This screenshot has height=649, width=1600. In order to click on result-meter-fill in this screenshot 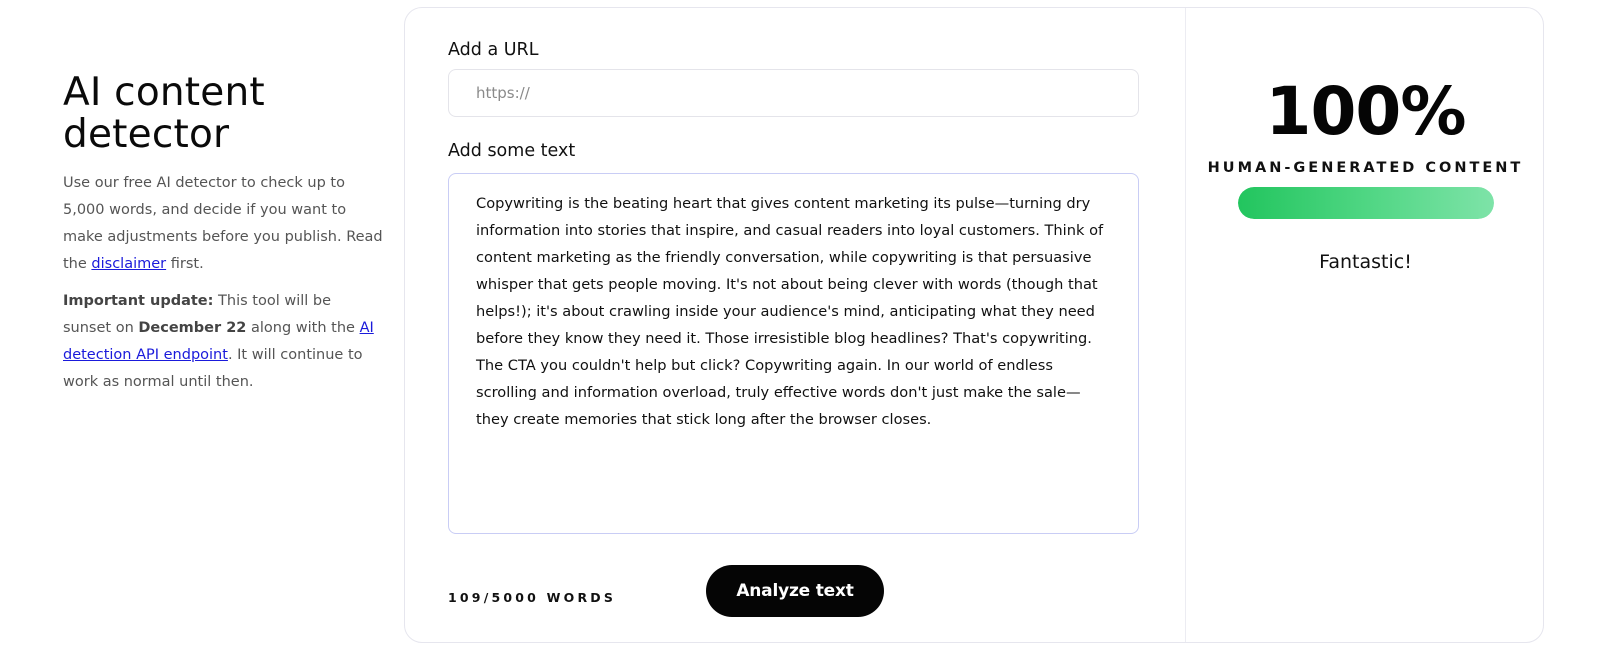, I will do `click(1366, 203)`.